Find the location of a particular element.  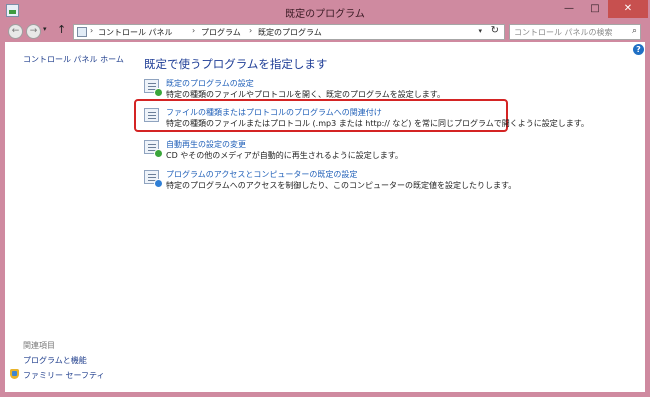

window-title: 既定のプログラム is located at coordinates (325, 14).